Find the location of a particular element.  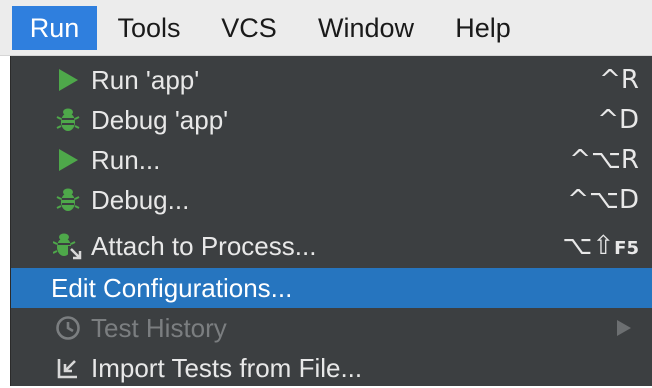

menu-vcs: VCS is located at coordinates (249, 28).